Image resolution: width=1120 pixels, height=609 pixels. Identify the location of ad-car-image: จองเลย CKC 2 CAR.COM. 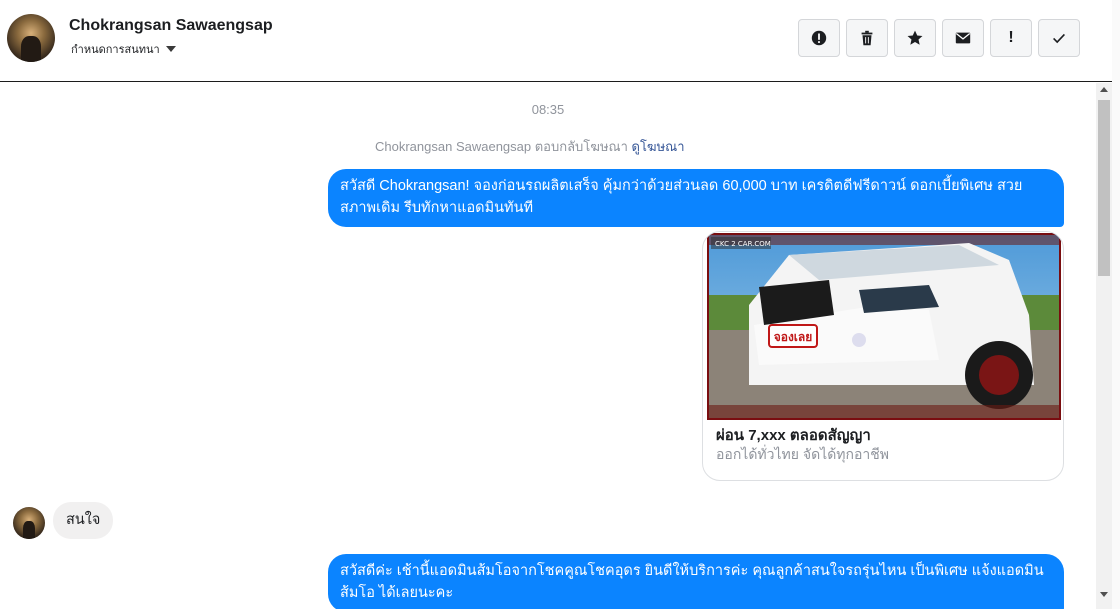
(884, 326).